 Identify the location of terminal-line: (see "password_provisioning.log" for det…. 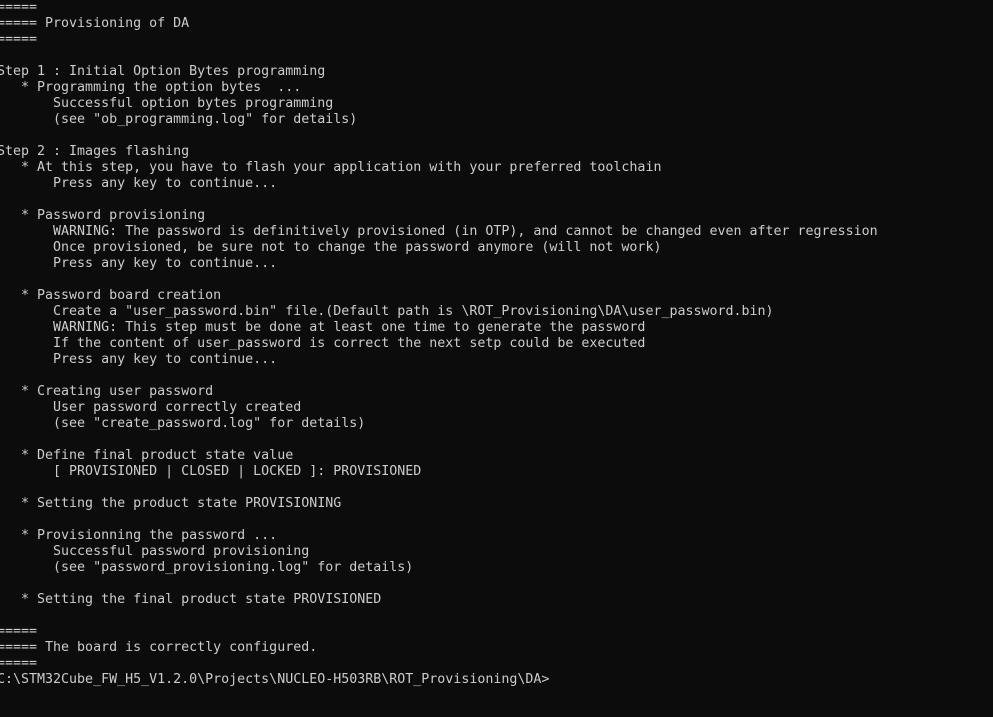
(207, 567).